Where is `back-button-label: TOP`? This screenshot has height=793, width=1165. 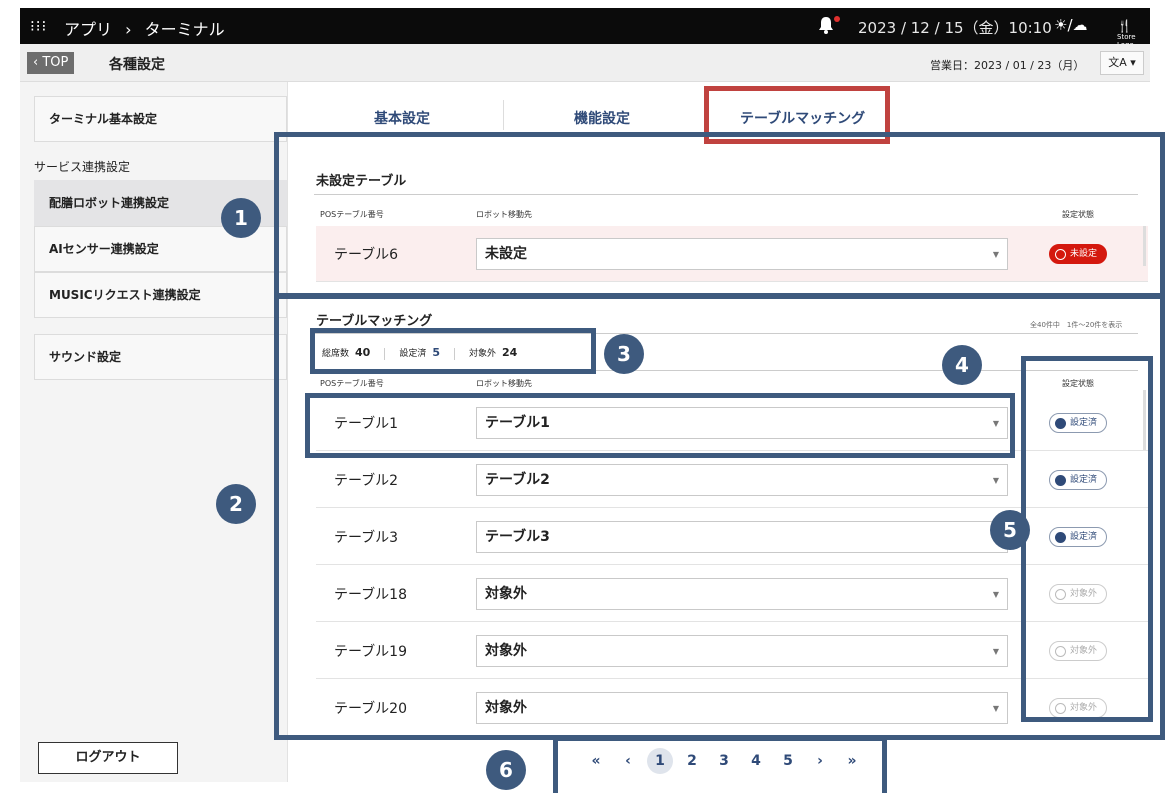
back-button-label: TOP is located at coordinates (55, 62).